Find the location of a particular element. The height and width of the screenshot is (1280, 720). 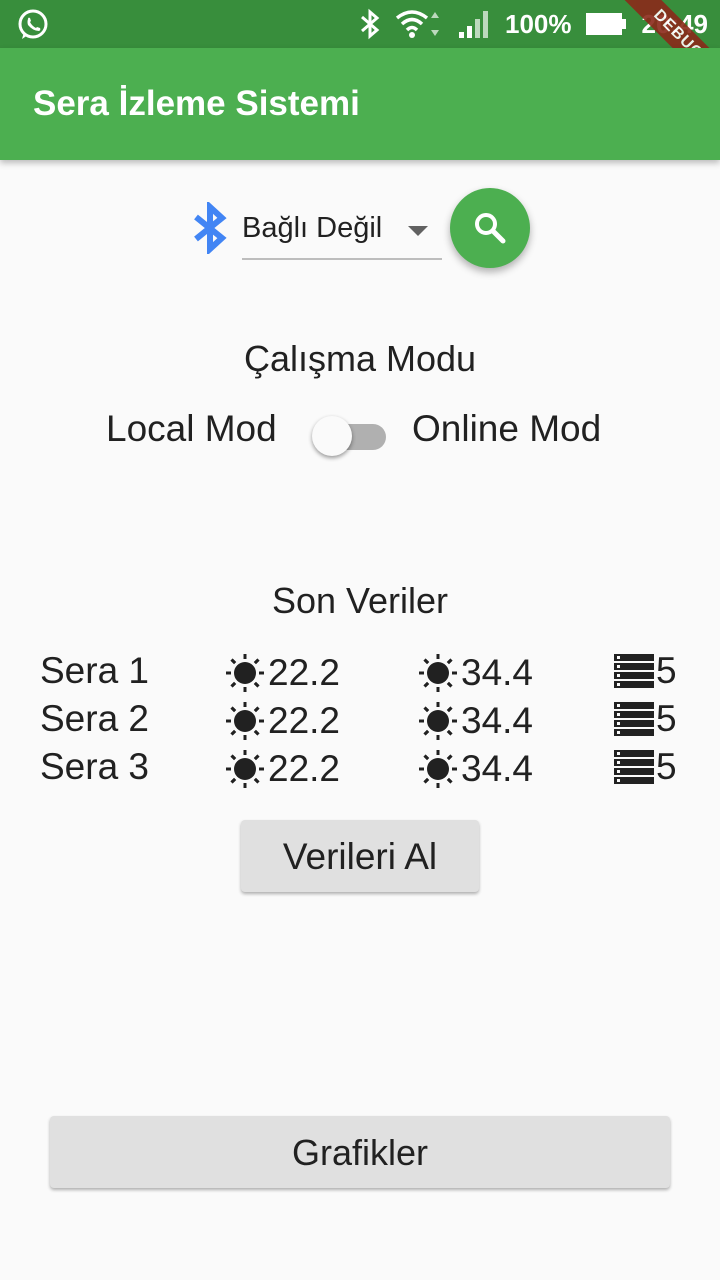

online-mode-label: Online Mod is located at coordinates (507, 428).